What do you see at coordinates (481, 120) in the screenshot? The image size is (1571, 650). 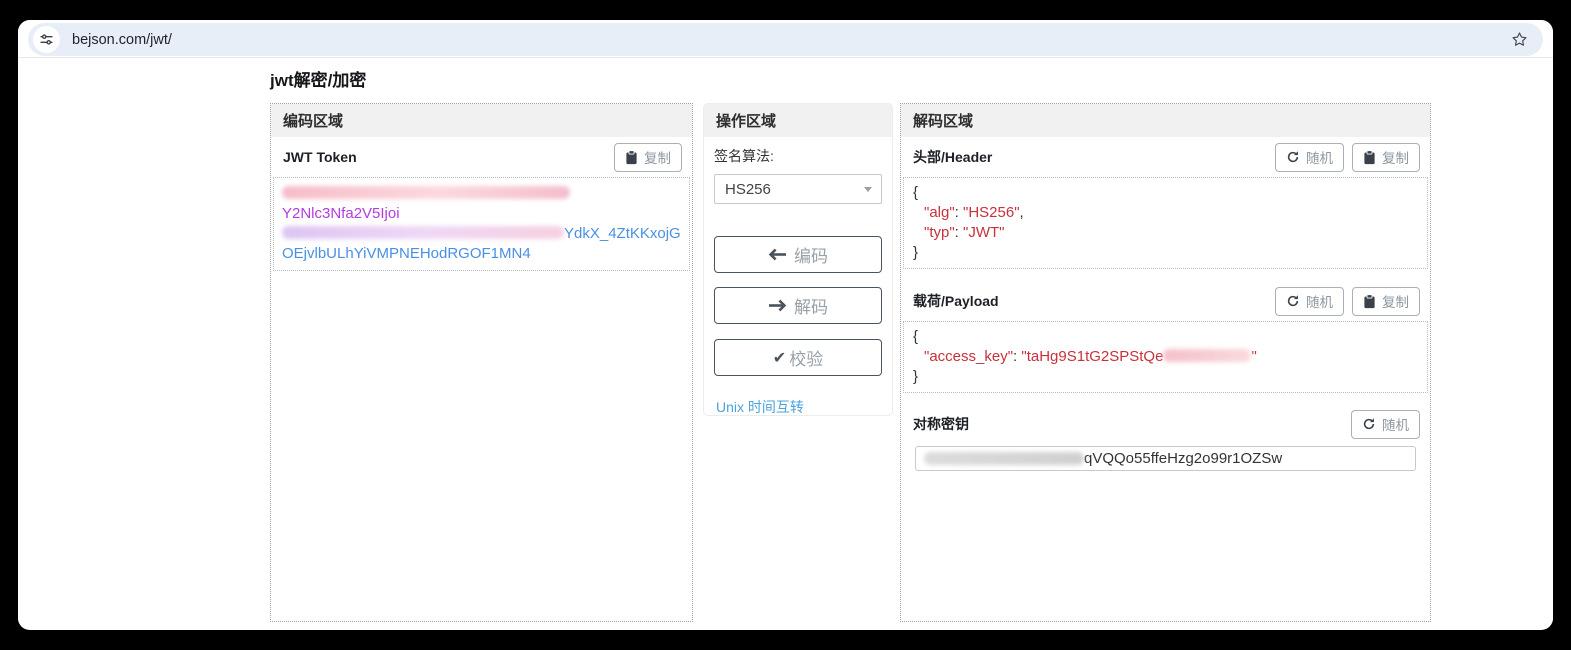 I see `encode-panel-header: 编码区域` at bounding box center [481, 120].